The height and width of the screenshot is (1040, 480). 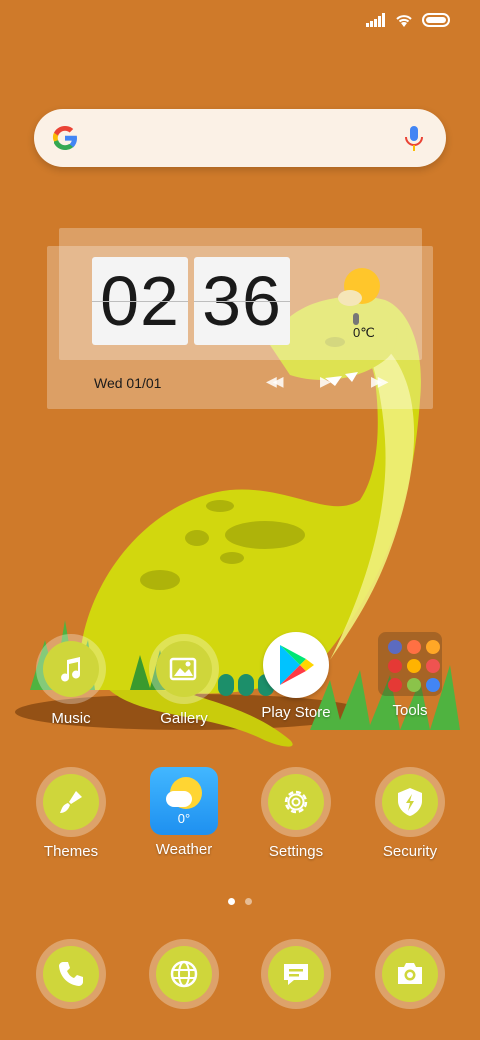 What do you see at coordinates (297, 665) in the screenshot?
I see `play-store-icon` at bounding box center [297, 665].